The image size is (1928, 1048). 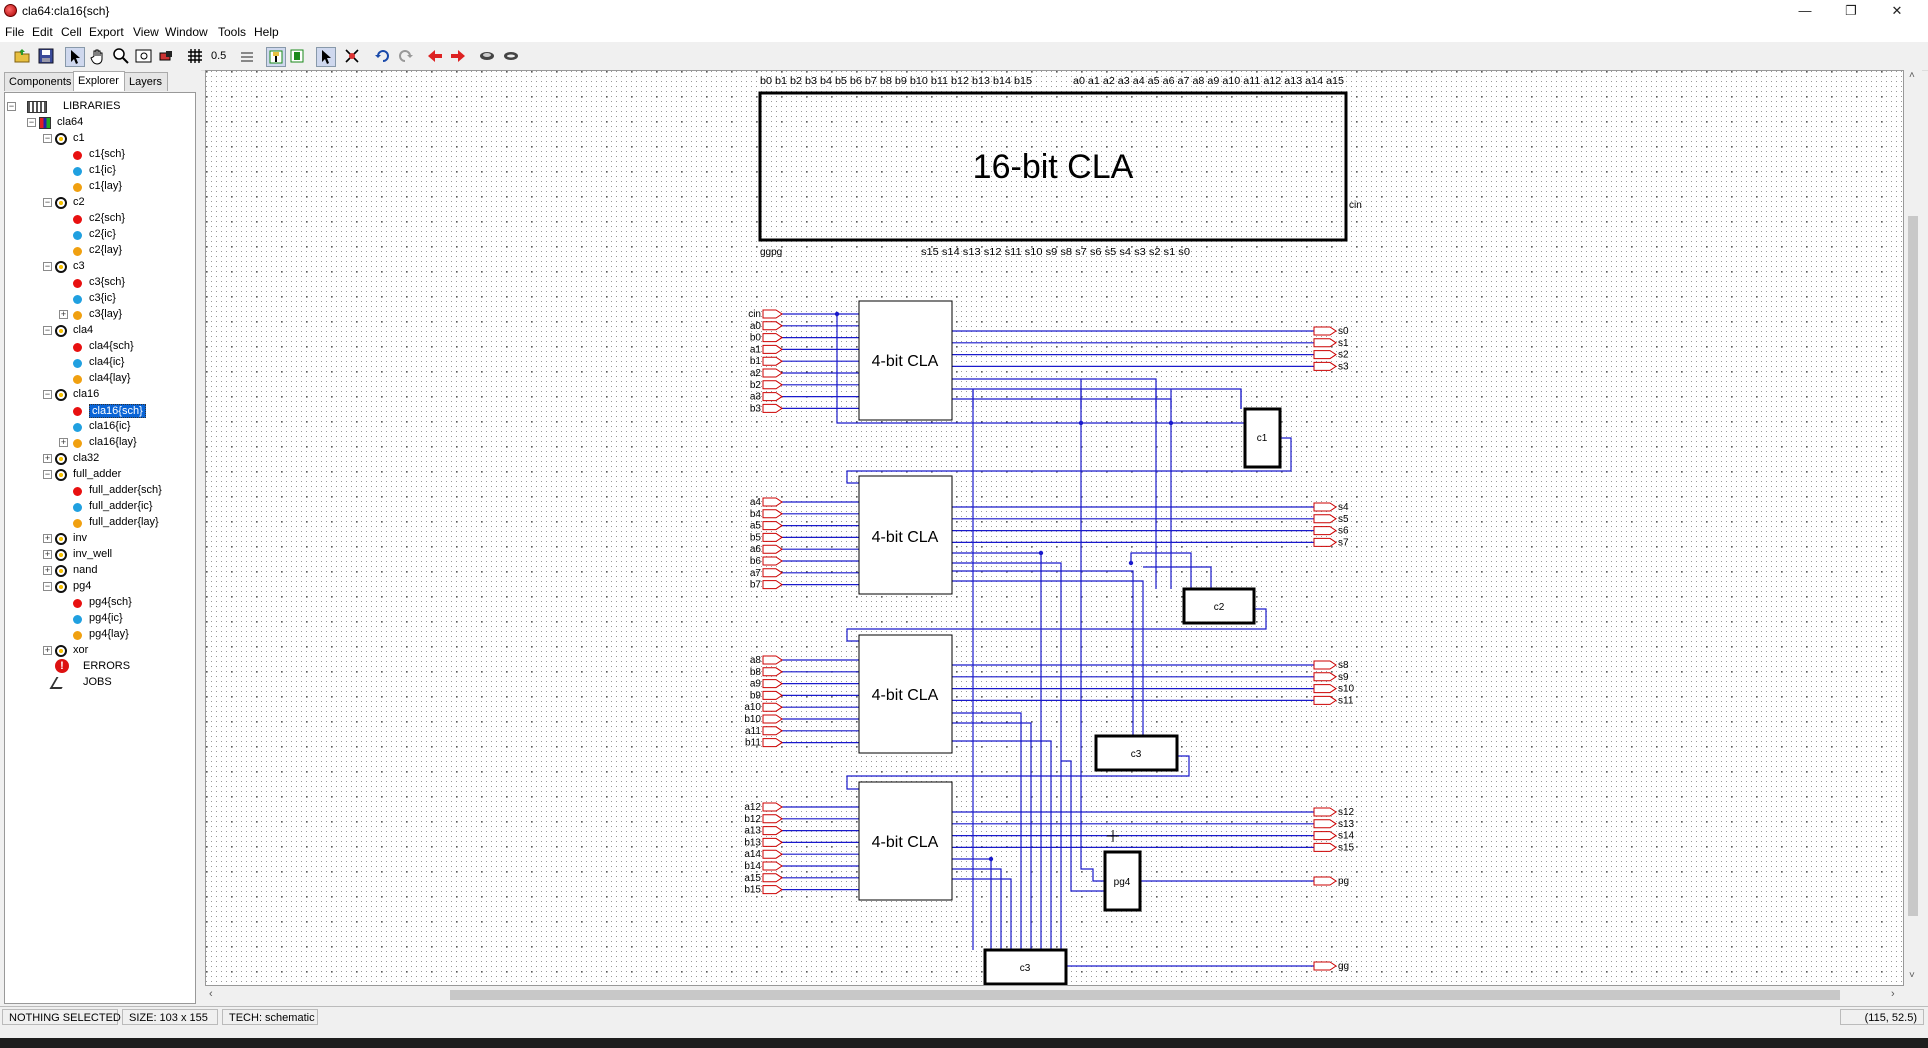 What do you see at coordinates (1851, 11) in the screenshot?
I see `maximize-button: ❐` at bounding box center [1851, 11].